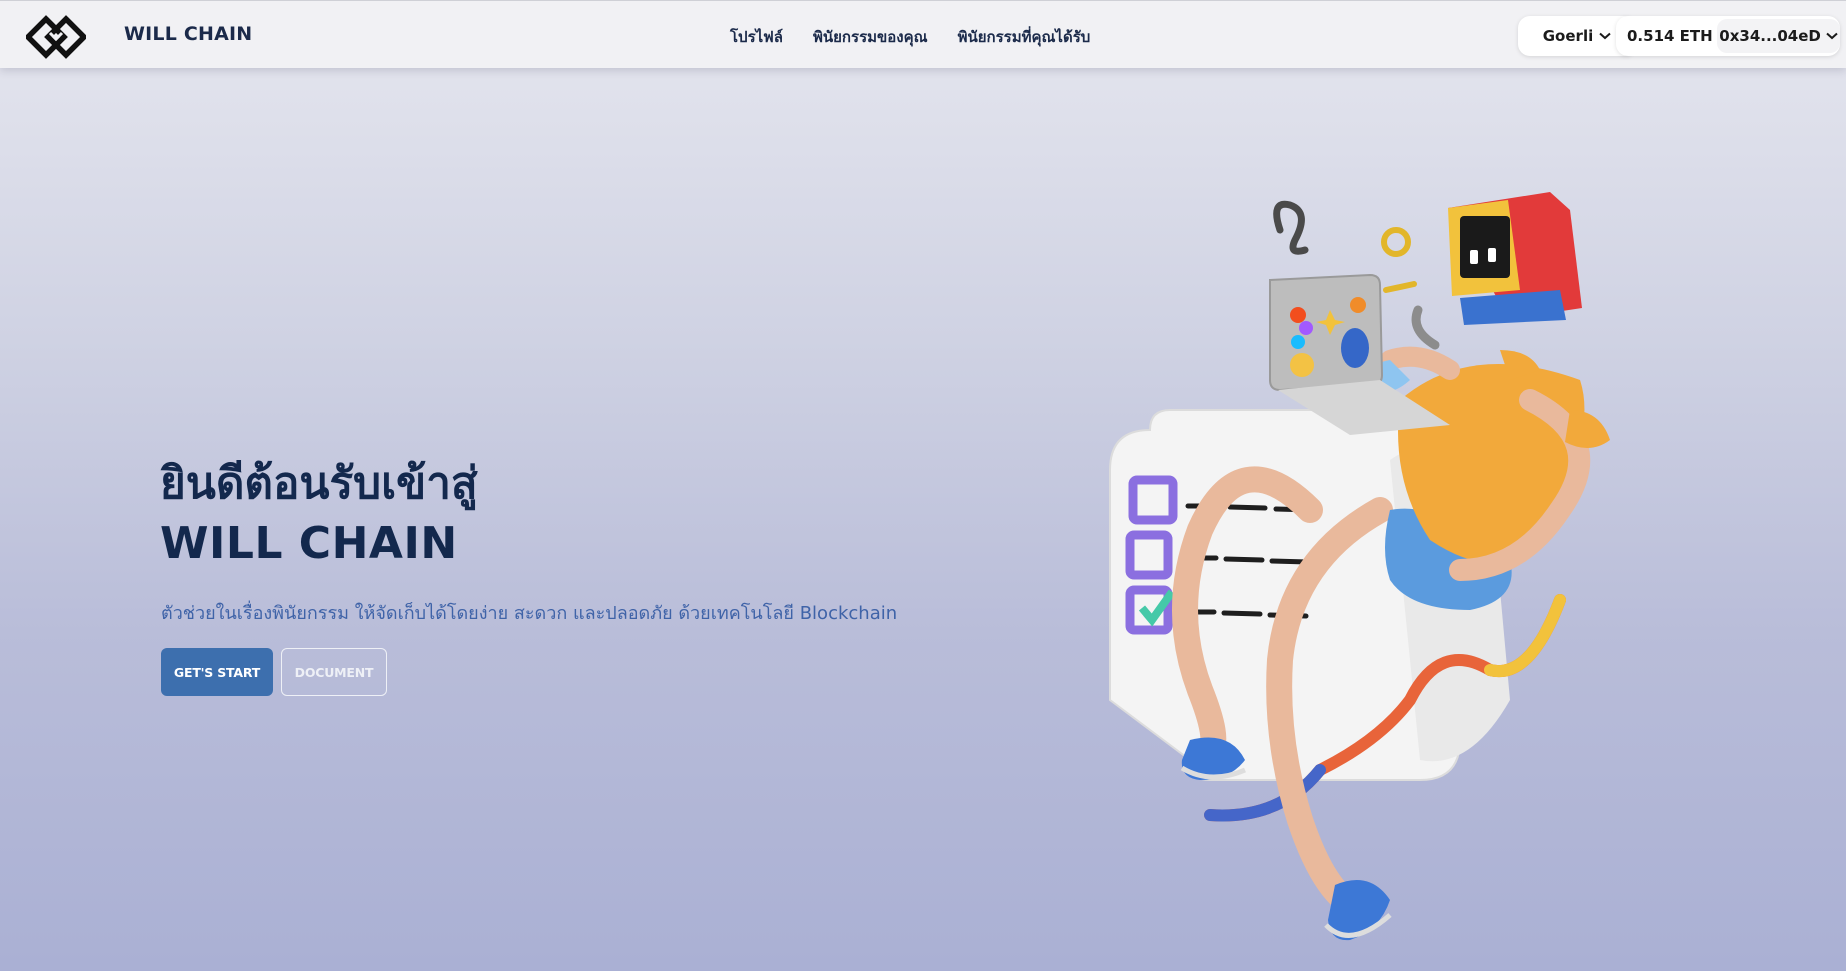 Image resolution: width=1846 pixels, height=971 pixels. What do you see at coordinates (1770, 36) in the screenshot?
I see `wallet-address: 0x34...04eD` at bounding box center [1770, 36].